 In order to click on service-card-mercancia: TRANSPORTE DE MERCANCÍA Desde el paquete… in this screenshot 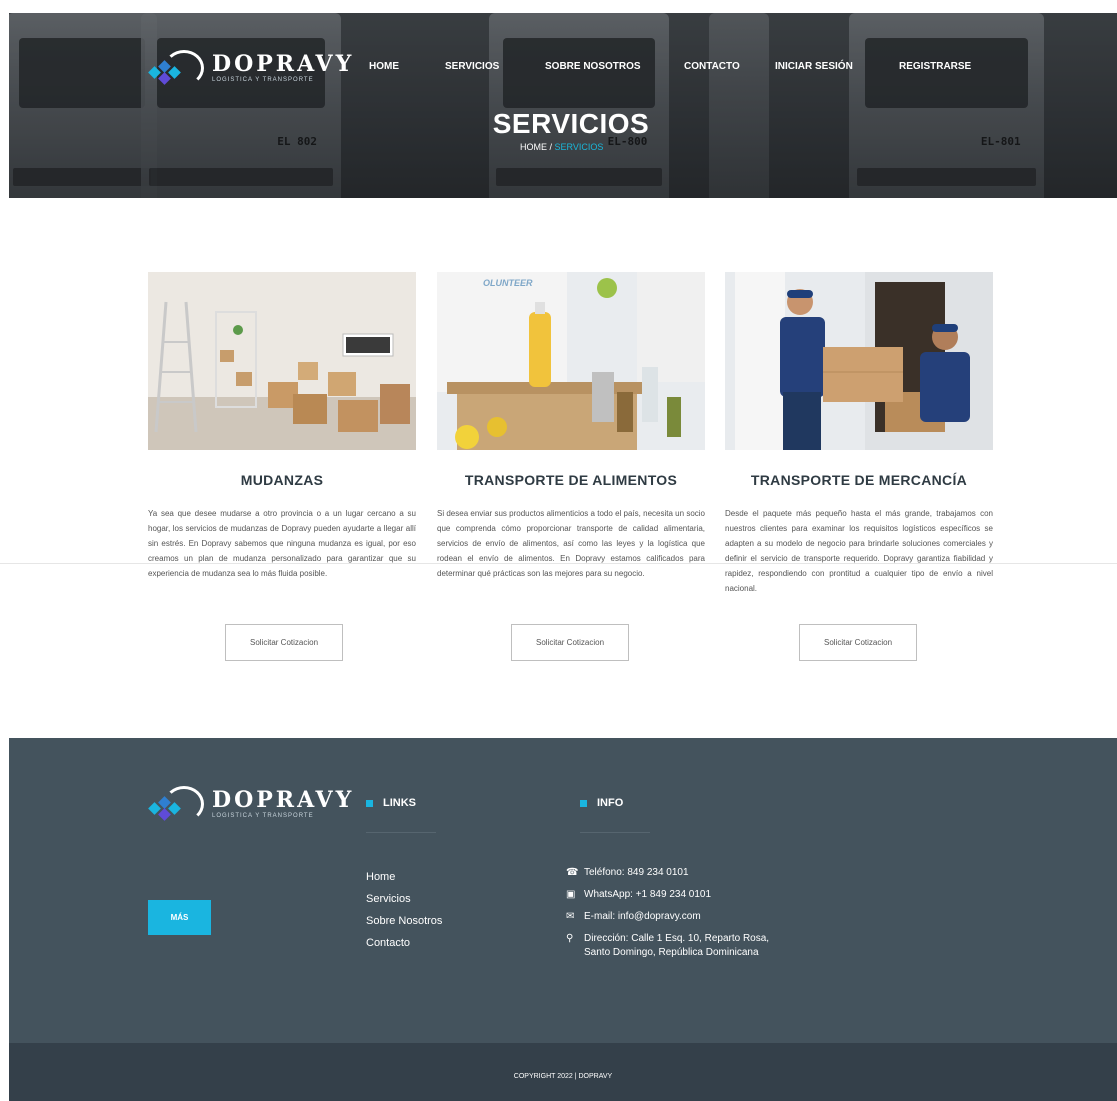, I will do `click(859, 466)`.